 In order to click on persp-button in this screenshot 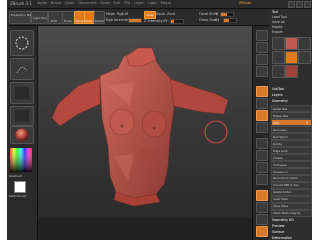, I will do `click(262, 91)`.